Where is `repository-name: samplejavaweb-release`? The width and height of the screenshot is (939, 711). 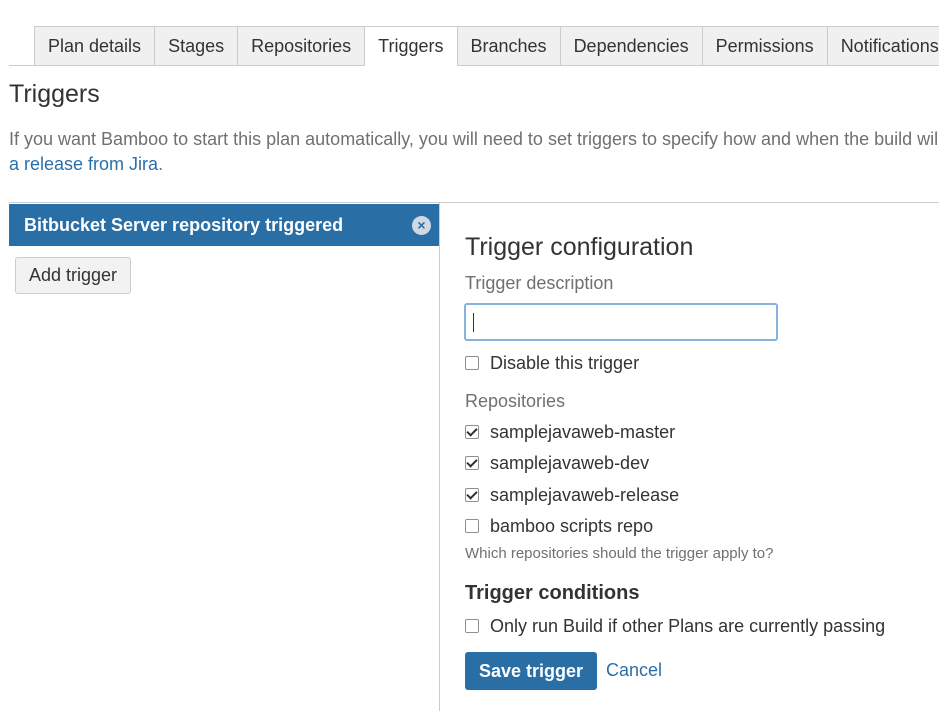
repository-name: samplejavaweb-release is located at coordinates (585, 494).